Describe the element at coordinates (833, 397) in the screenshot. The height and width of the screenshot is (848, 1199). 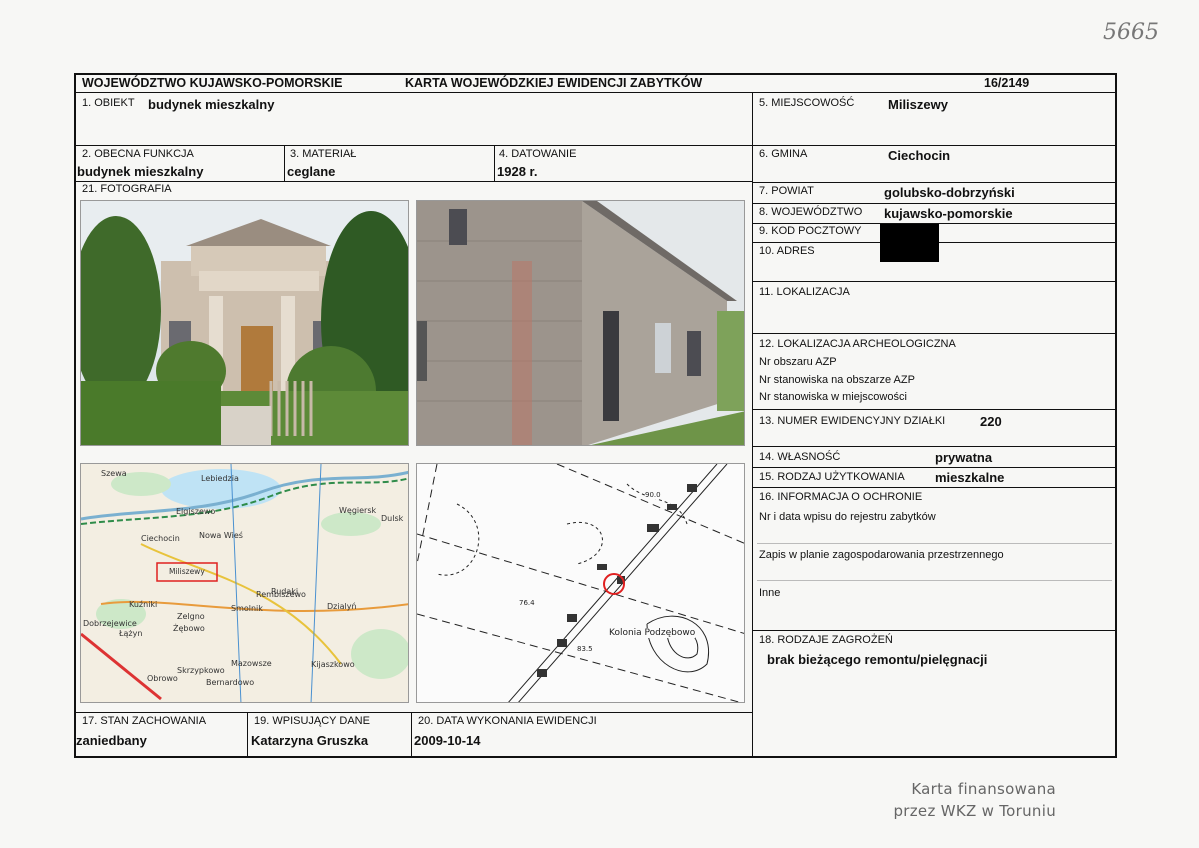
I see `azp-site-locality-label: Nr stanowiska w miejscowości` at that location.